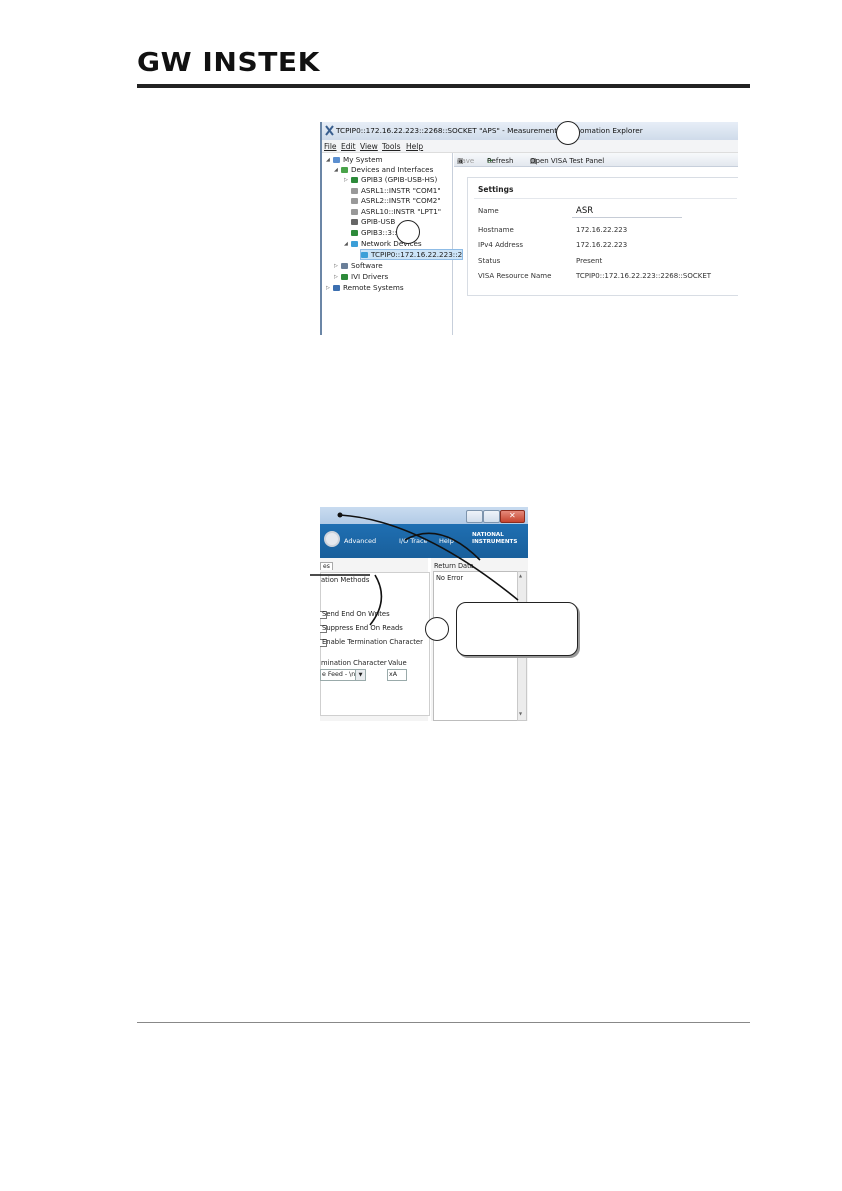  Describe the element at coordinates (344, 277) in the screenshot. I see `ivi-icon` at that location.